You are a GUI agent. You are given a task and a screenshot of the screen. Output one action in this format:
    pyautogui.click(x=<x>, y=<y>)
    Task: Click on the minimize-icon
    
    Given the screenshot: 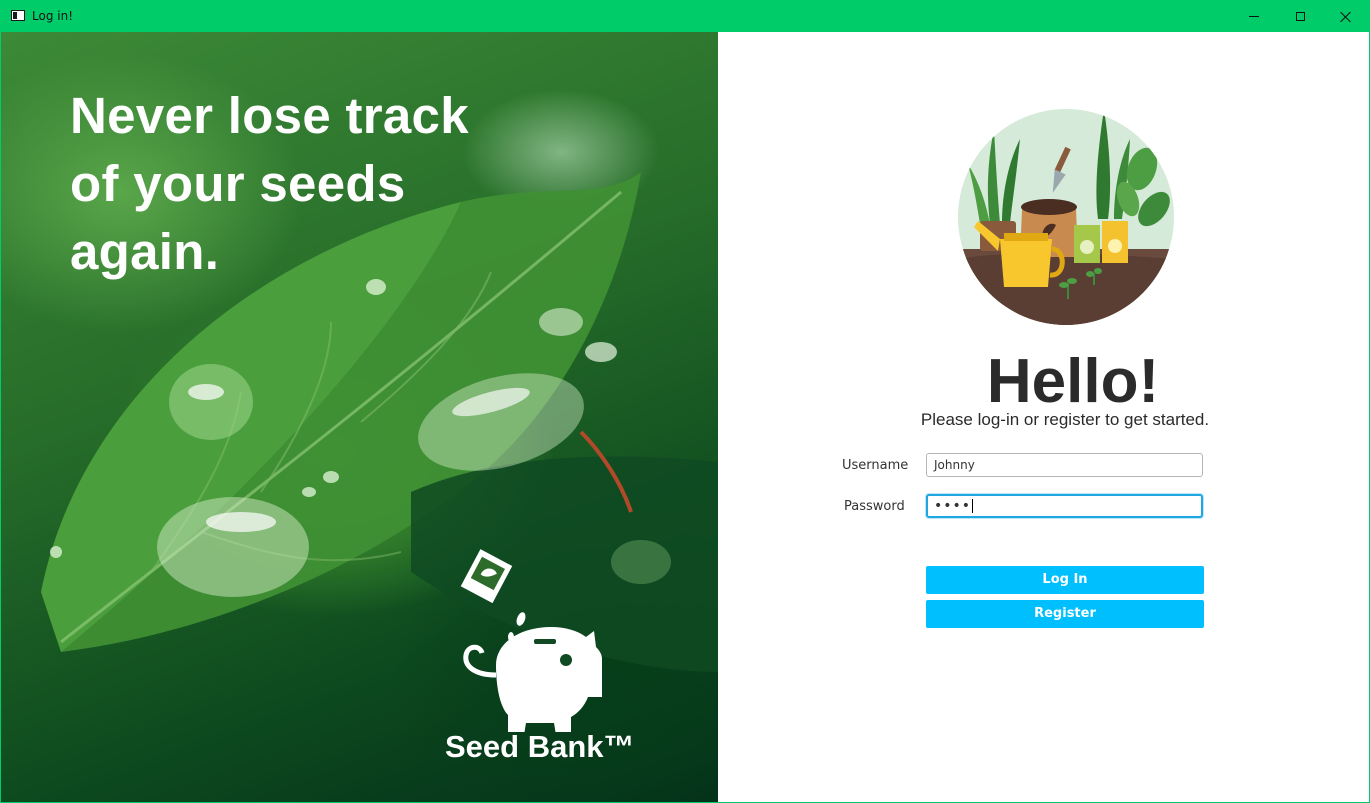 What is the action you would take?
    pyautogui.click(x=1254, y=16)
    